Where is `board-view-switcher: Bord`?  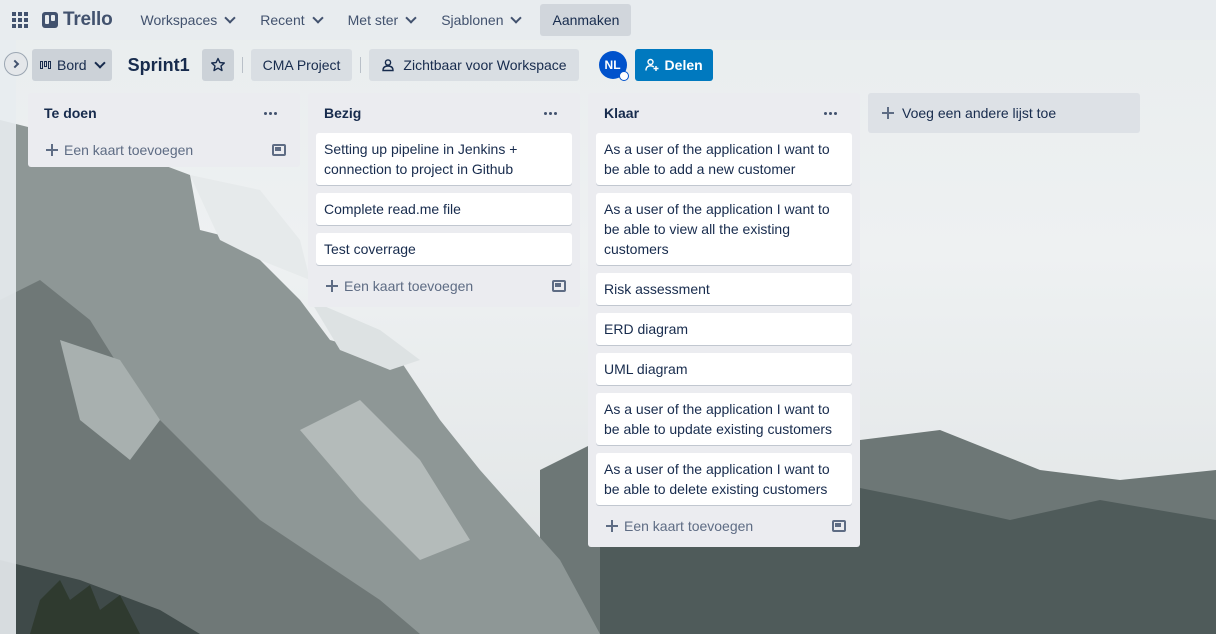 board-view-switcher: Bord is located at coordinates (72, 65).